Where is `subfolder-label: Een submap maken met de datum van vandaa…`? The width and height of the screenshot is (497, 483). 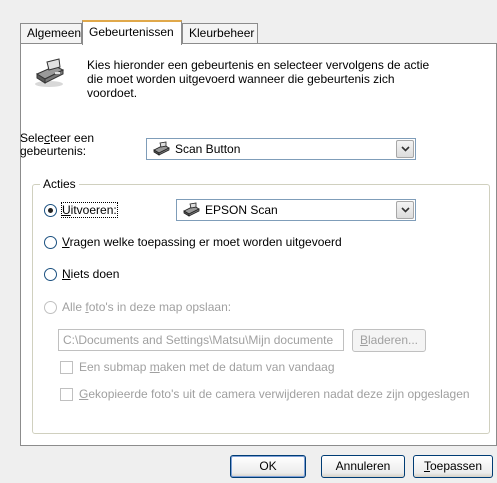 subfolder-label: Een submap maken met de datum van vandaa… is located at coordinates (207, 367).